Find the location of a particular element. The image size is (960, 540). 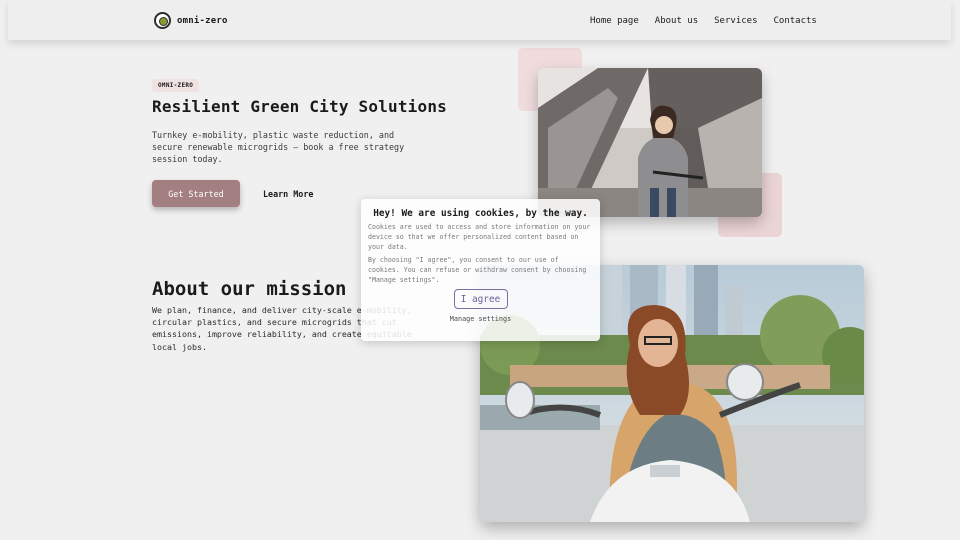

main-nav: Home page About us Services Contacts is located at coordinates (703, 21).